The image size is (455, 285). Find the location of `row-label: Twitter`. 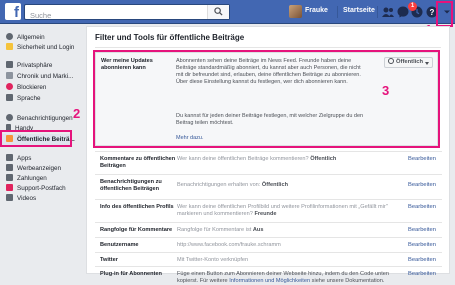

row-label: Twitter is located at coordinates (109, 260).